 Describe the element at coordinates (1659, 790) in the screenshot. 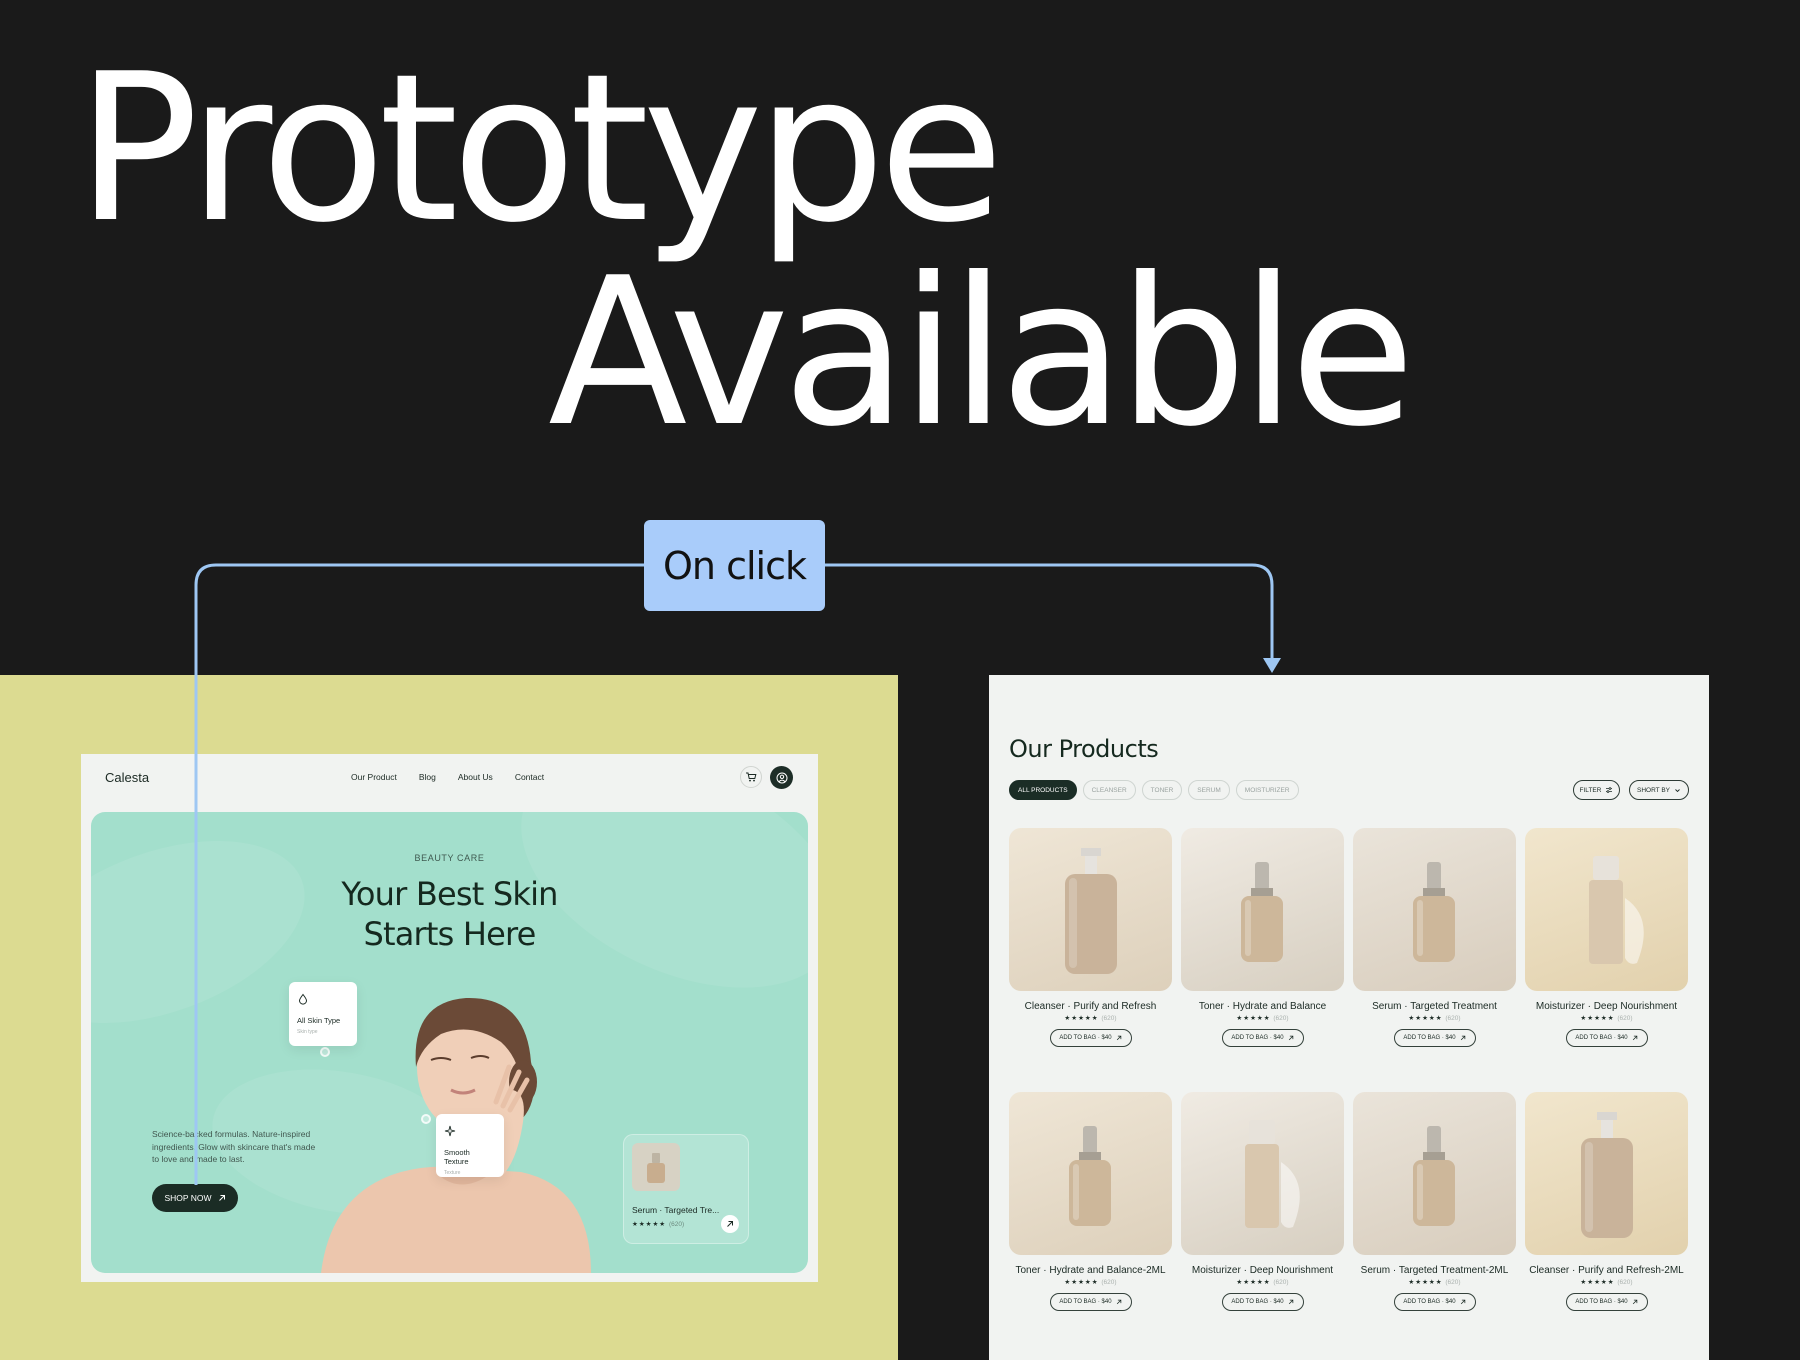

I see `sort-by-button: SHORT BY` at that location.